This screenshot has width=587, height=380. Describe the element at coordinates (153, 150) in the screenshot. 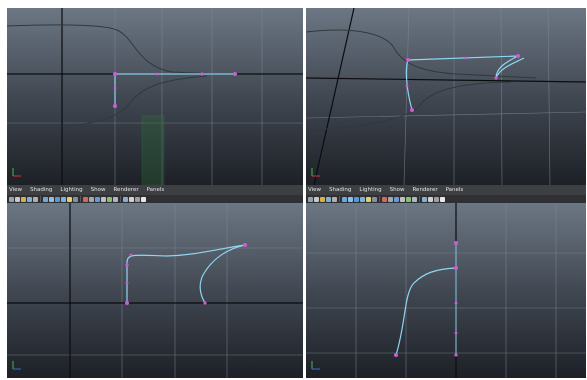

I see `green-bounding-box` at that location.